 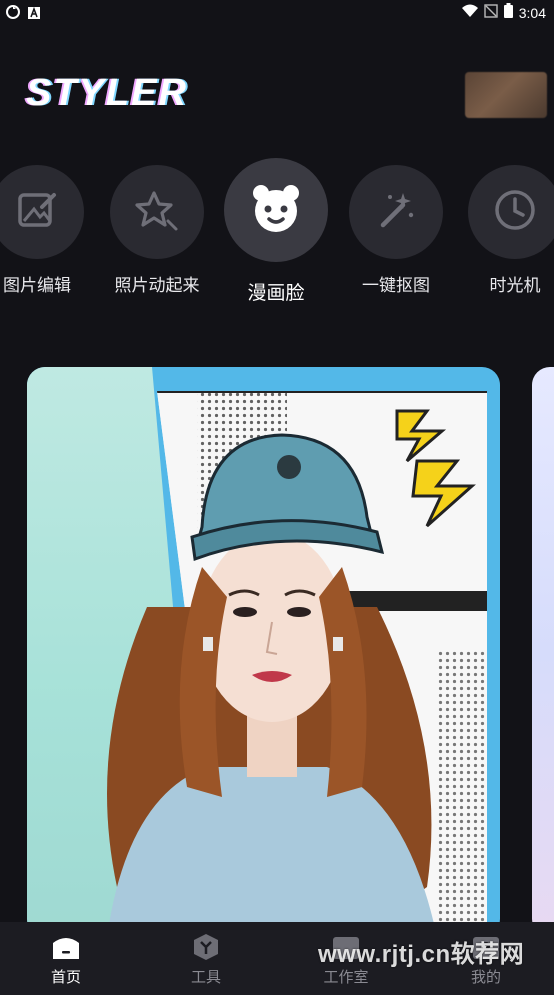 I want to click on clock-icon, so click(x=515, y=212).